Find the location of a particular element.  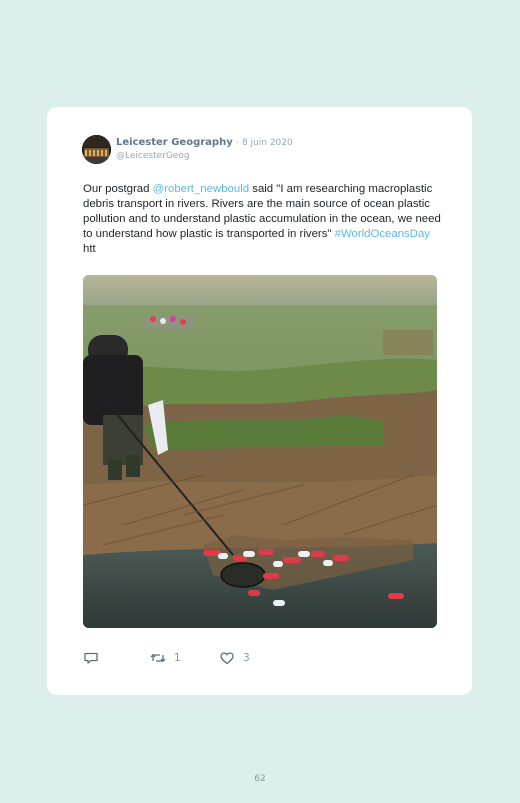

tweet-actions: 1 3 is located at coordinates (183, 659).